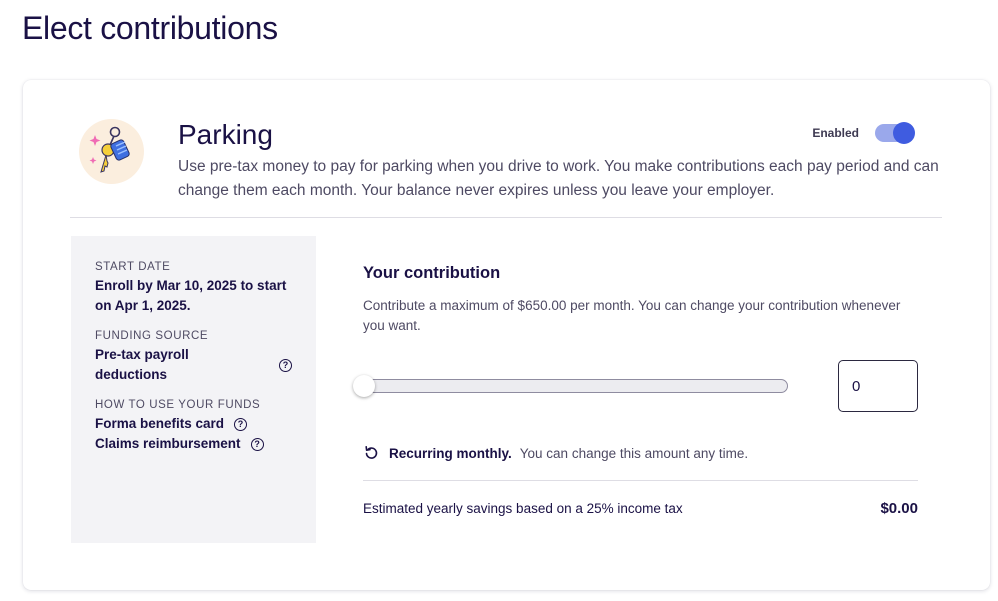 This screenshot has height=601, width=998. I want to click on funding-source-value: Pre-tax payroll deductions, so click(142, 364).